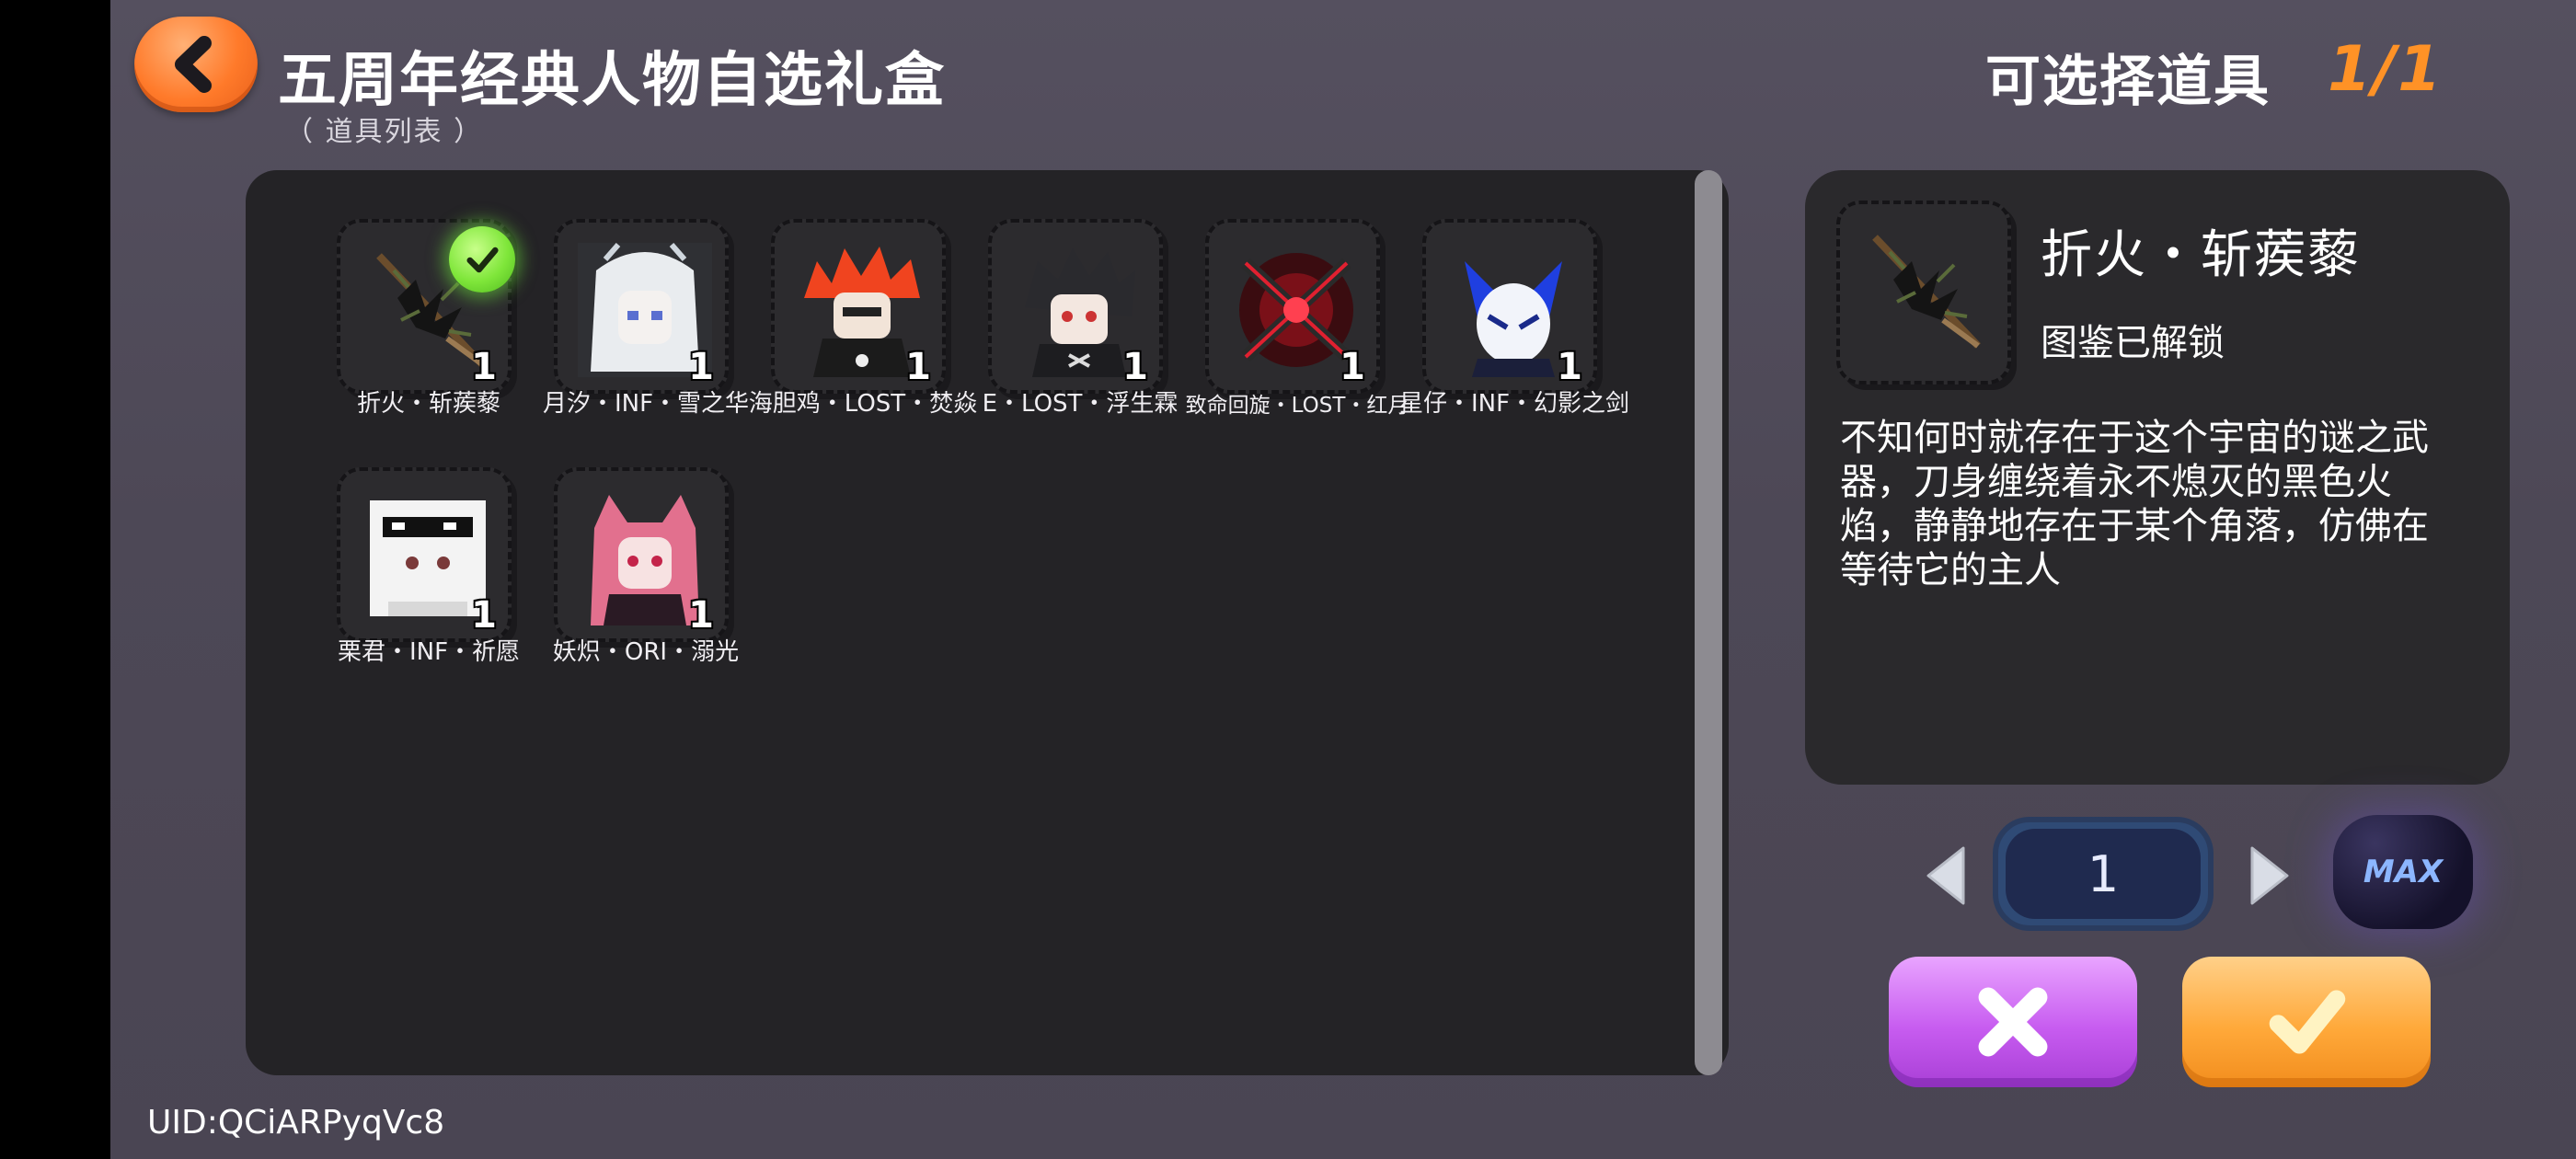 The width and height of the screenshot is (2576, 1159). I want to click on item-name: 海胆鸡・LOST・焚焱, so click(863, 404).